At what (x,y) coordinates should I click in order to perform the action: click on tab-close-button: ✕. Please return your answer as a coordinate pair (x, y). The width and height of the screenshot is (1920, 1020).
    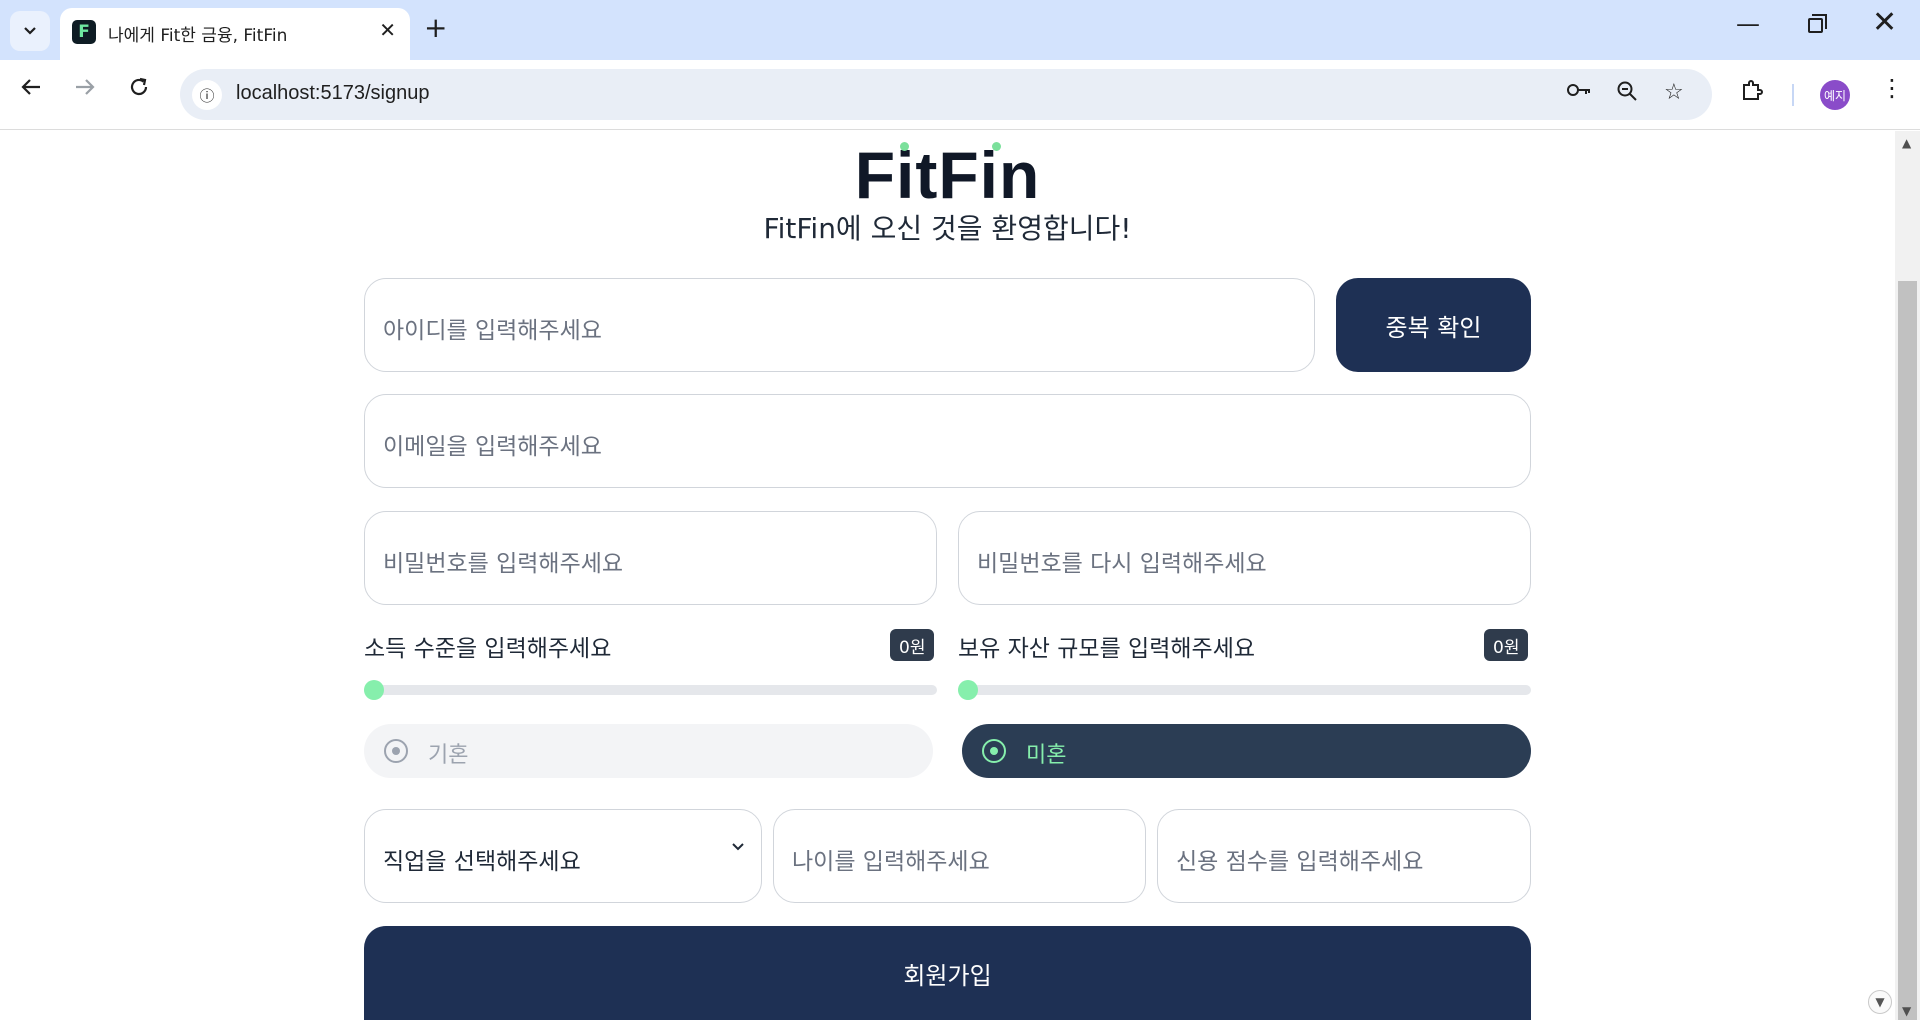
    Looking at the image, I should click on (387, 30).